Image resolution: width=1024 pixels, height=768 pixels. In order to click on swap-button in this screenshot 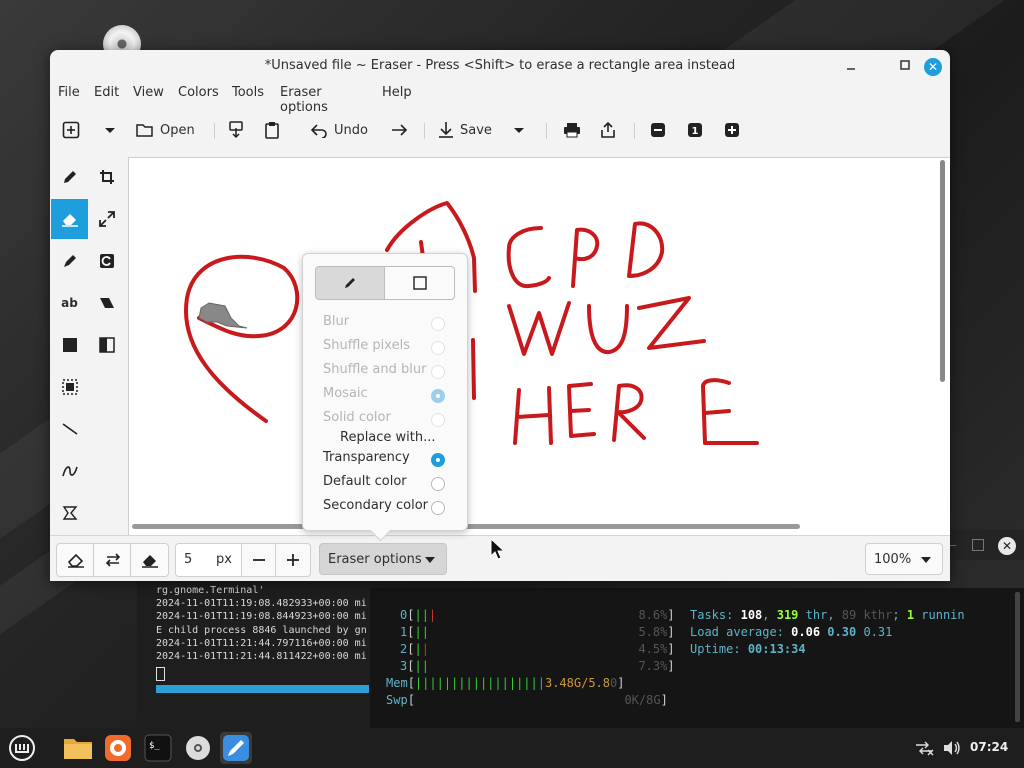, I will do `click(112, 560)`.